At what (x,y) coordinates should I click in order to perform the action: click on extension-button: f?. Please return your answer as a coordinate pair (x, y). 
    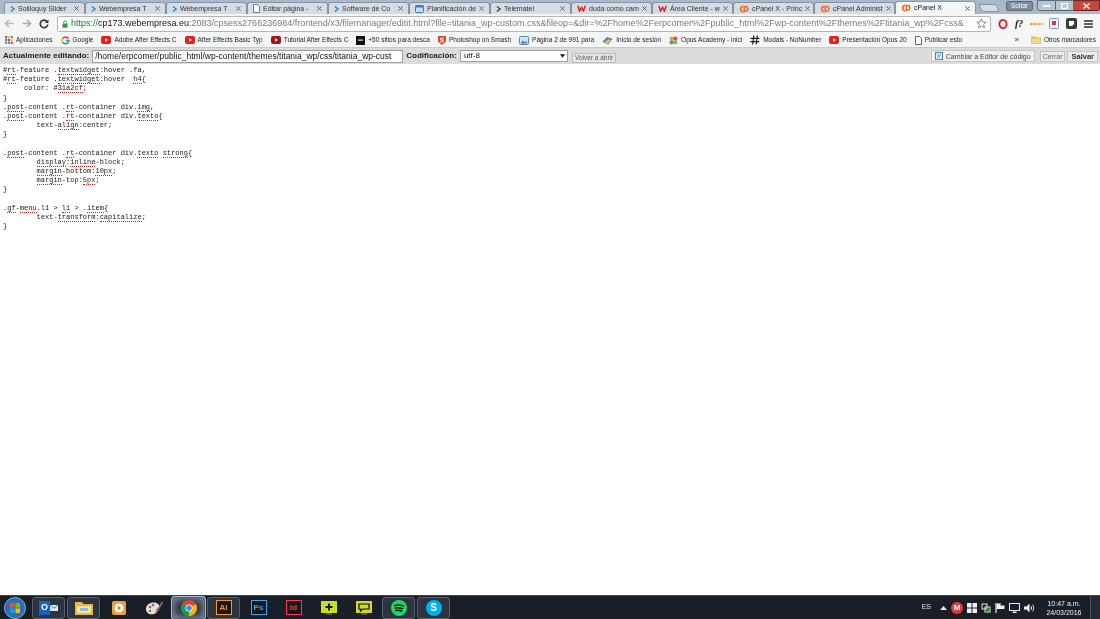
    Looking at the image, I should click on (1019, 23).